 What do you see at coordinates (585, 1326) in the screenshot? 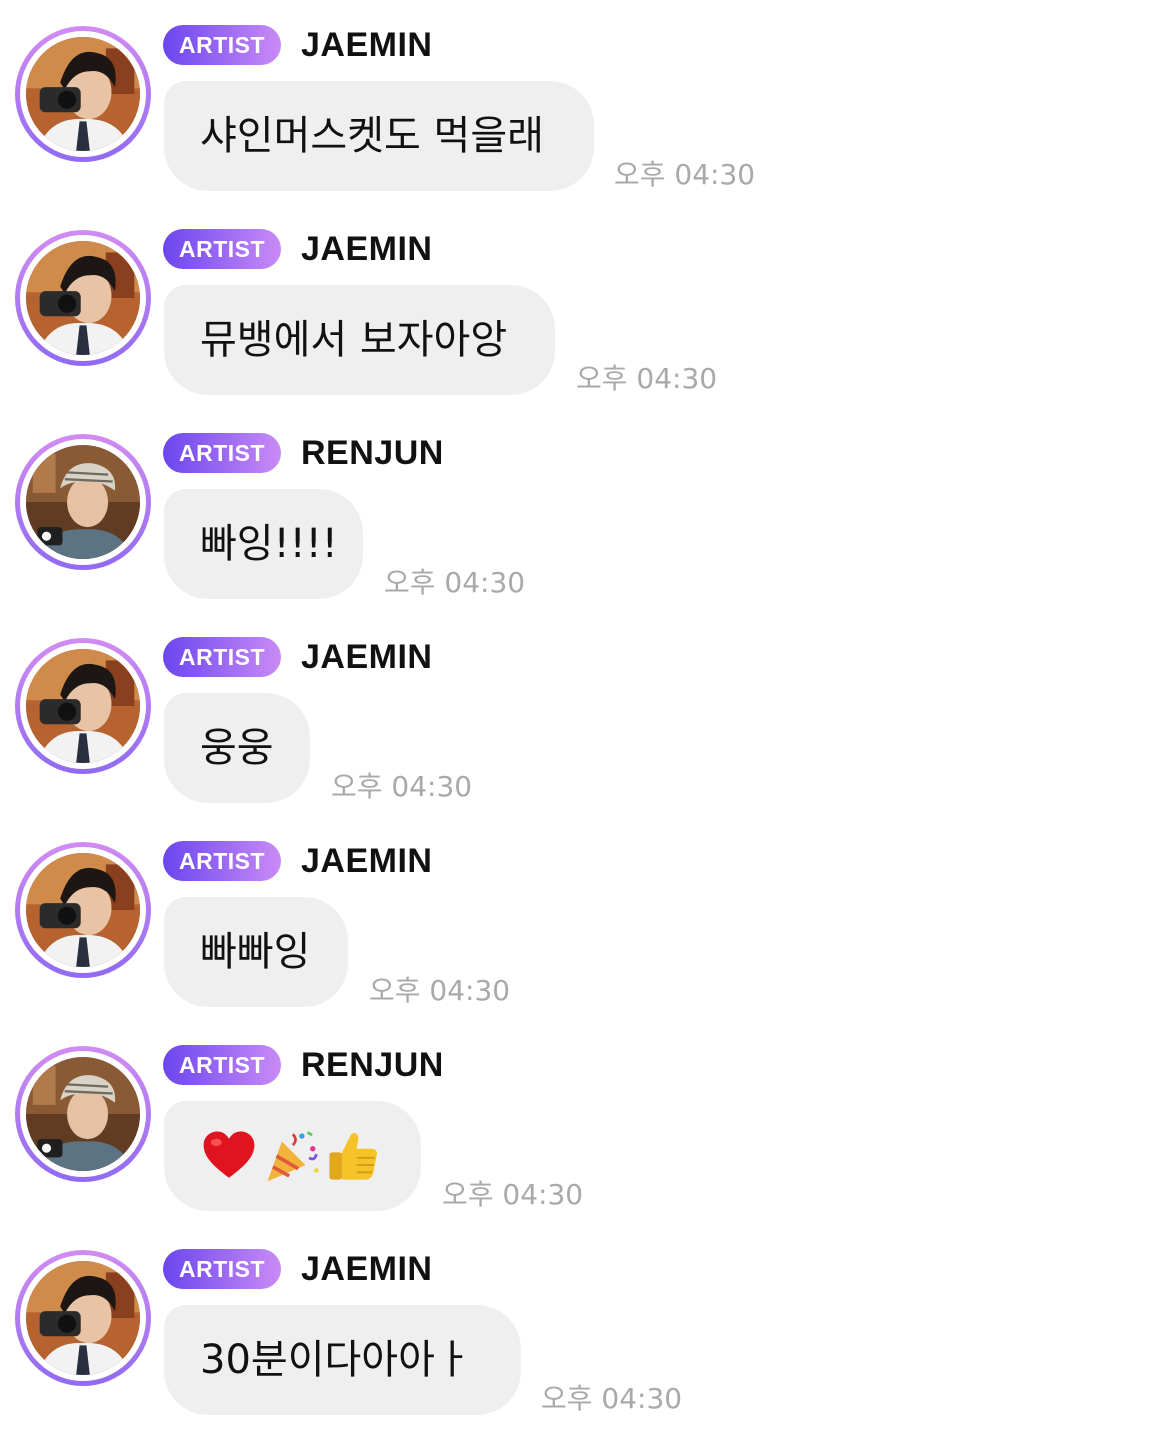
I see `chat-message: ARTIST JAEMIN 30분이다아아ㅏ 오후 04:30` at bounding box center [585, 1326].